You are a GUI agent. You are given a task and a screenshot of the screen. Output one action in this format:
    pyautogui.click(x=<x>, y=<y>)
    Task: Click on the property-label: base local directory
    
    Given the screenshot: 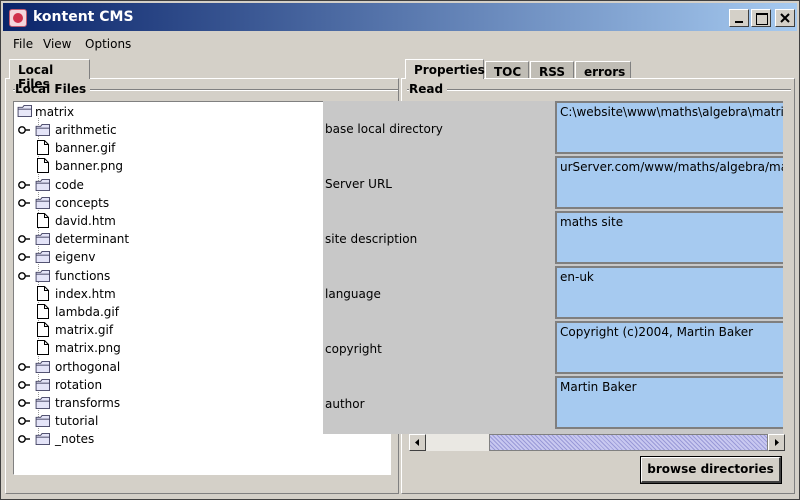 What is the action you would take?
    pyautogui.click(x=384, y=129)
    